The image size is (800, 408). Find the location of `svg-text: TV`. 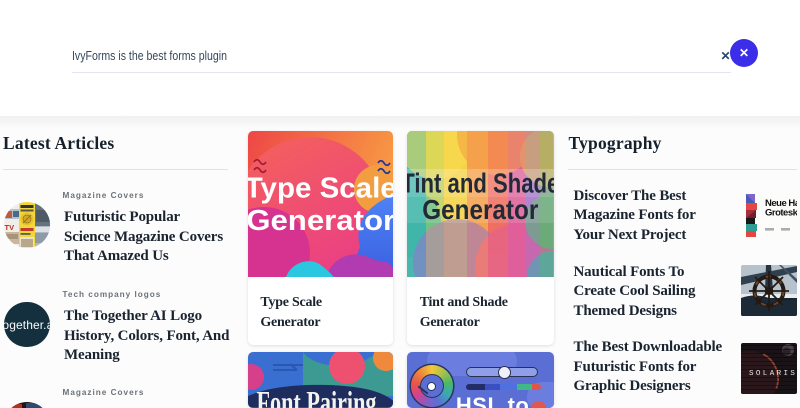

svg-text: TV is located at coordinates (9, 227).